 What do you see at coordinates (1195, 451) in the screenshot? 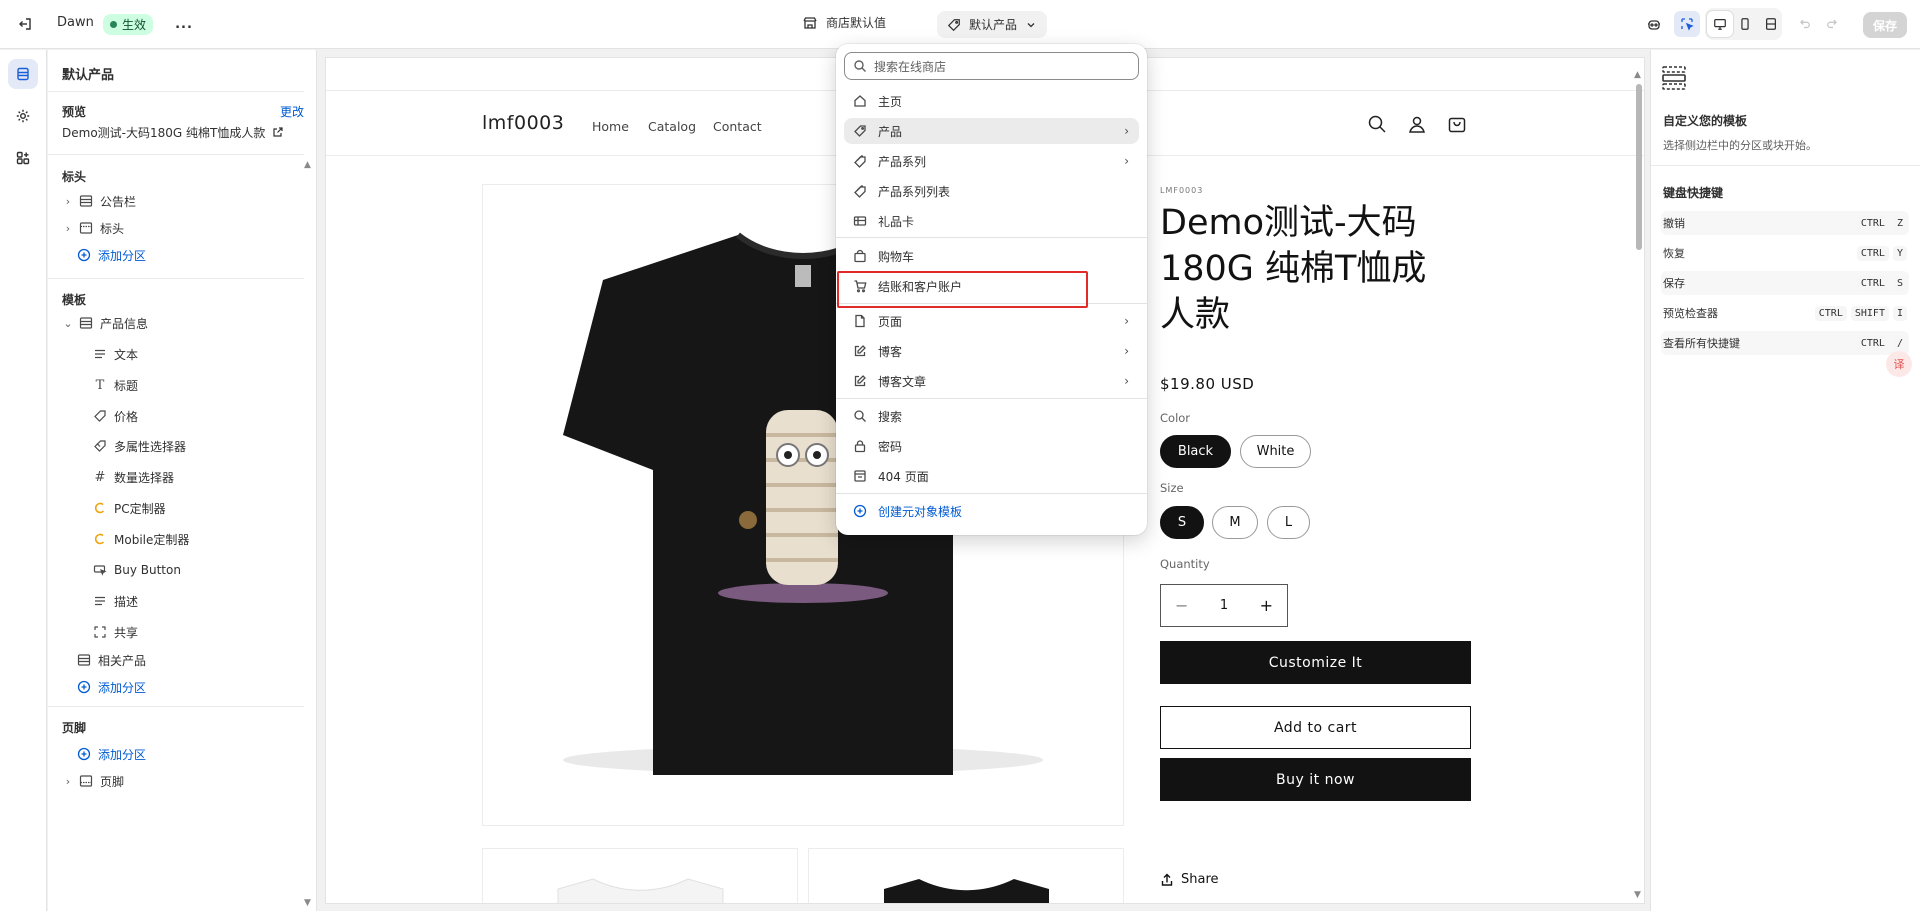
I see `color-option-black: Black` at bounding box center [1195, 451].